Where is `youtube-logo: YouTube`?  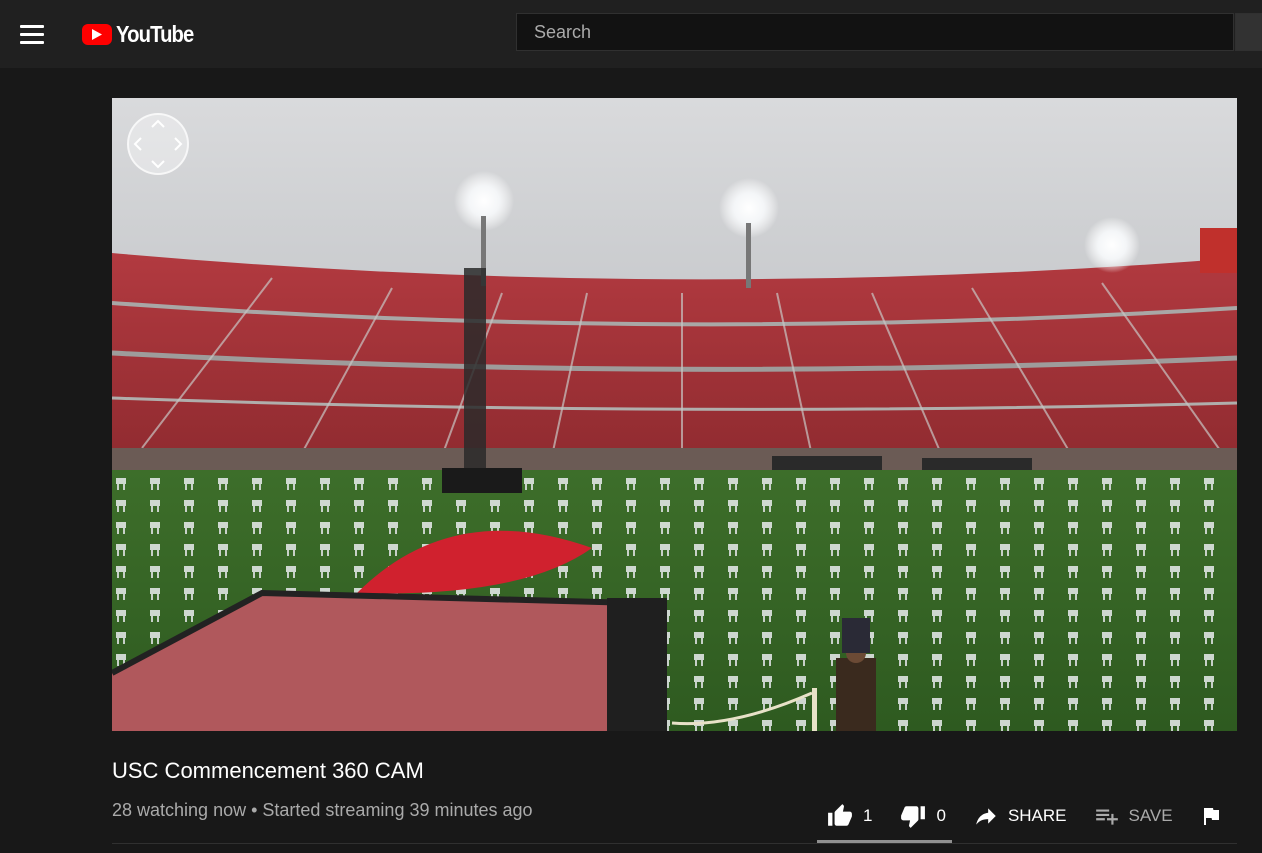
youtube-logo: YouTube is located at coordinates (143, 34).